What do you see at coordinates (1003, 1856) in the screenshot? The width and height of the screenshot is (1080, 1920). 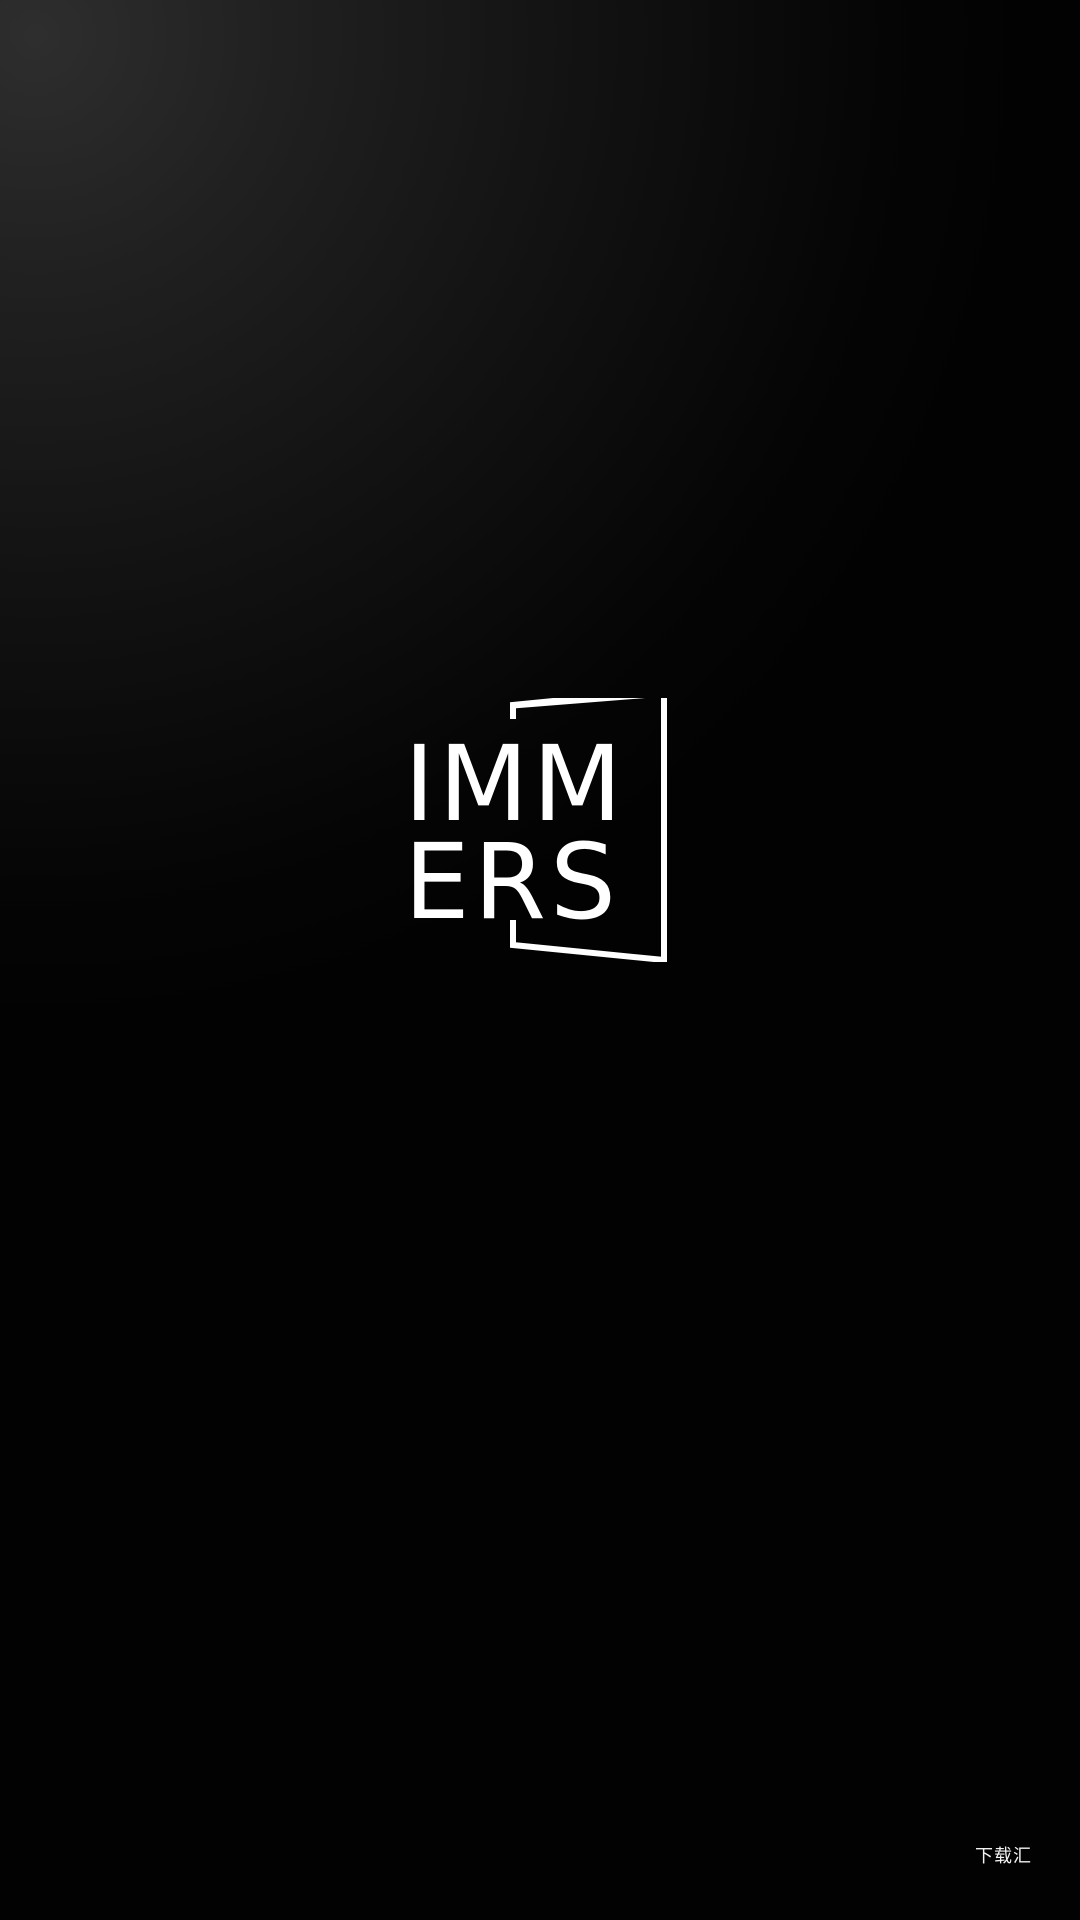 I see `watermark-text: 下载汇` at bounding box center [1003, 1856].